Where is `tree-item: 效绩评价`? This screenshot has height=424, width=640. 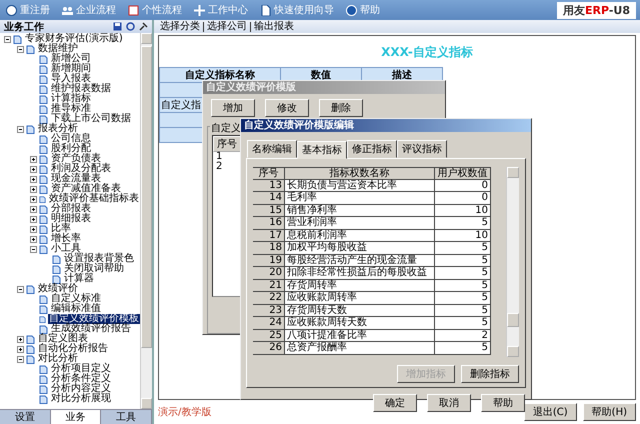
tree-item: 效绩评价 is located at coordinates (58, 289).